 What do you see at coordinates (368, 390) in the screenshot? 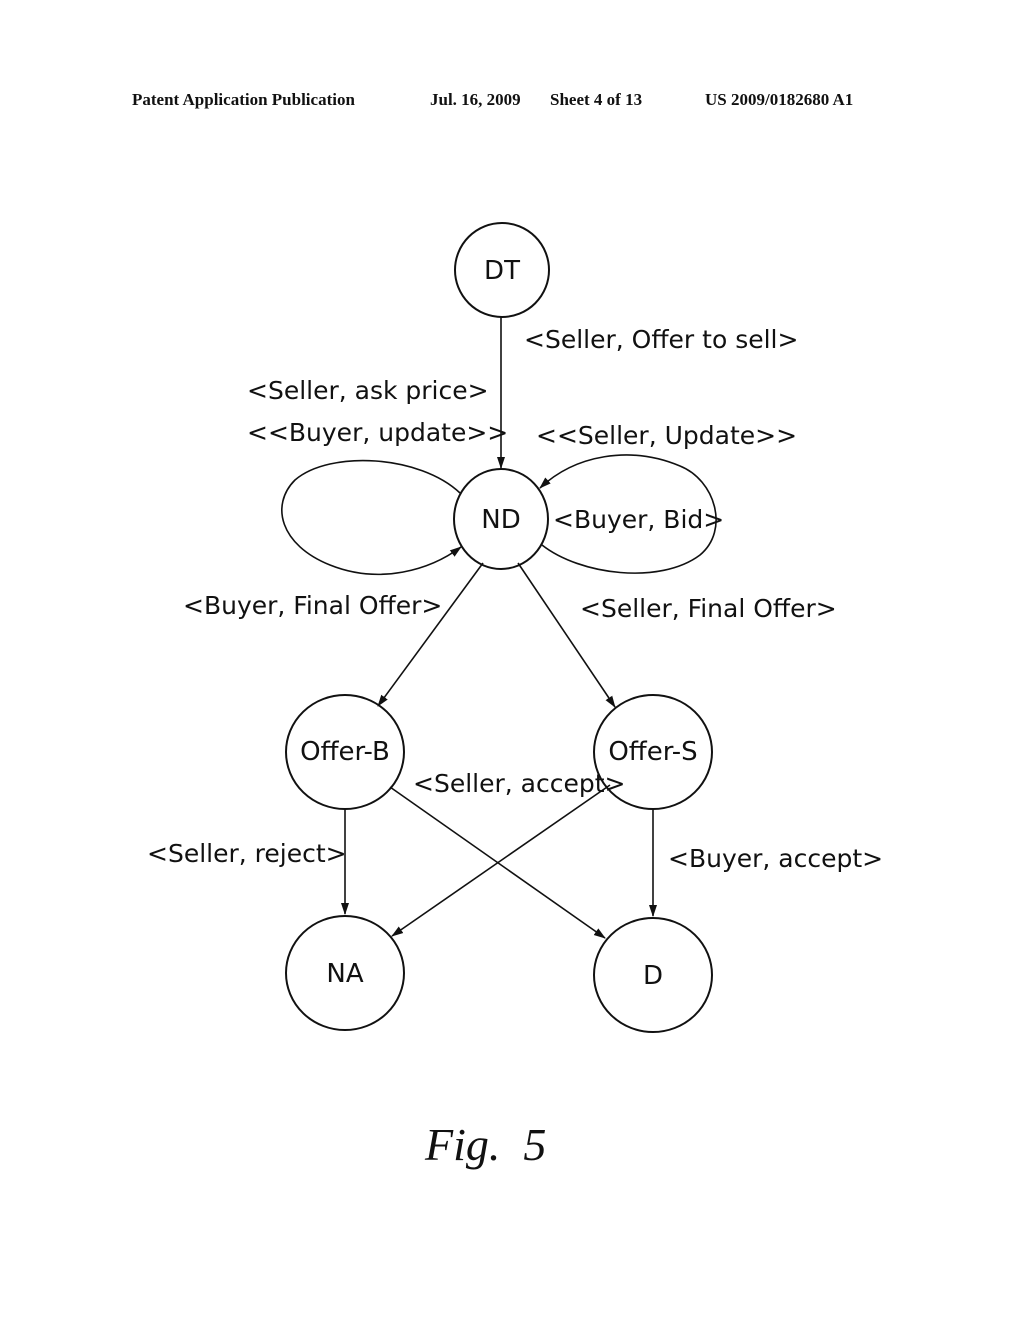
I see `edge-label-ask-price: <Seller, ask price>` at bounding box center [368, 390].